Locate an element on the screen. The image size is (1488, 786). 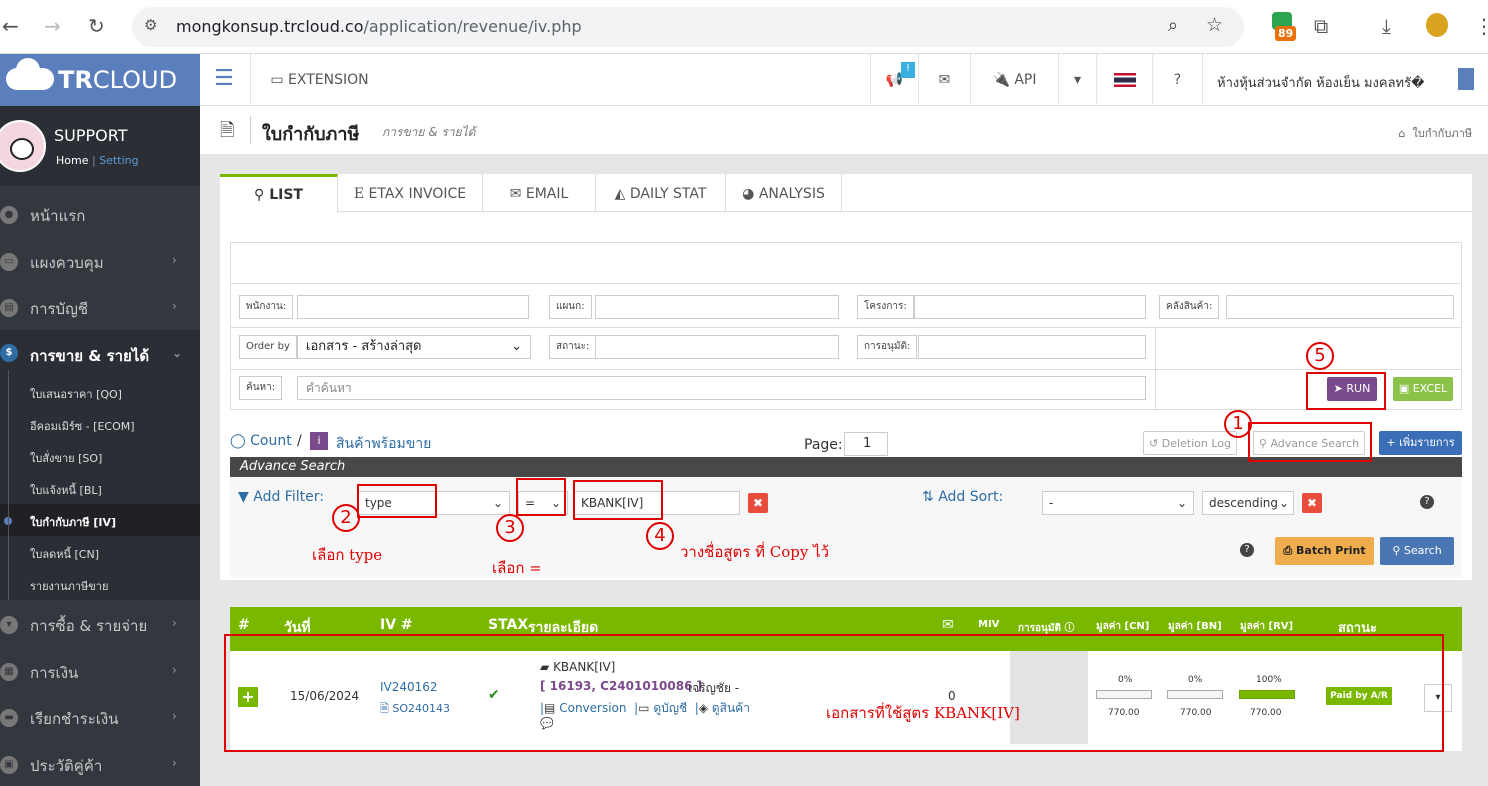
forward-icon: → is located at coordinates (52, 26).